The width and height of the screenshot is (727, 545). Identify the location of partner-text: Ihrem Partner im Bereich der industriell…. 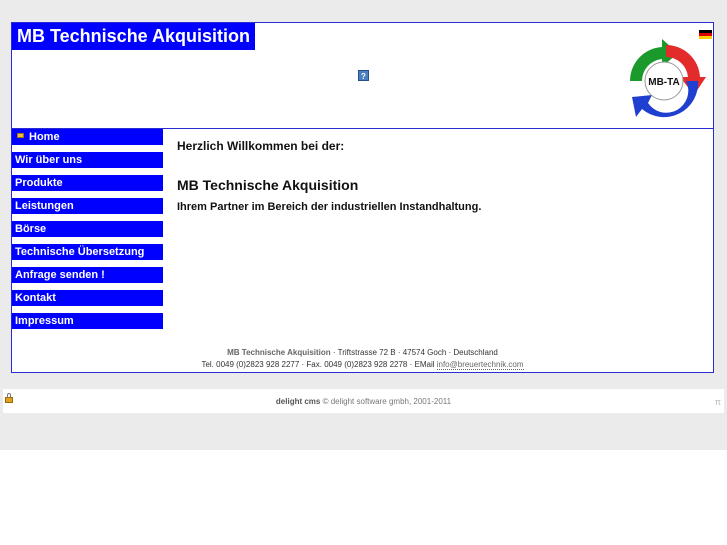
(329, 207).